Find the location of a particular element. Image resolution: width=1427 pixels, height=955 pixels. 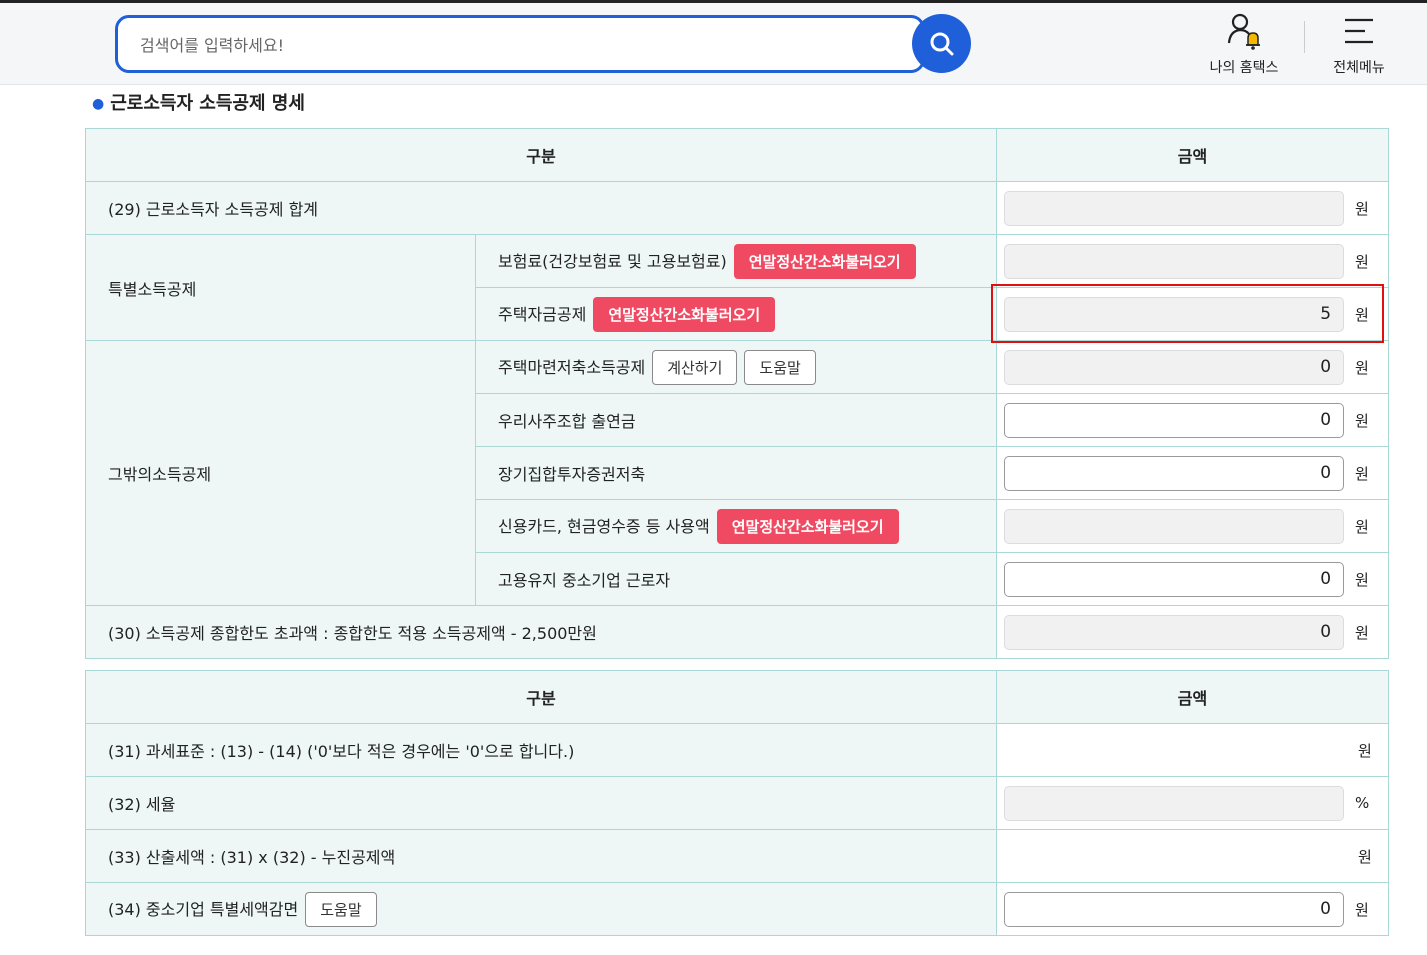

row33-label: (33) 산출세액 : (31) x (32) - 누진공제액 is located at coordinates (541, 856).